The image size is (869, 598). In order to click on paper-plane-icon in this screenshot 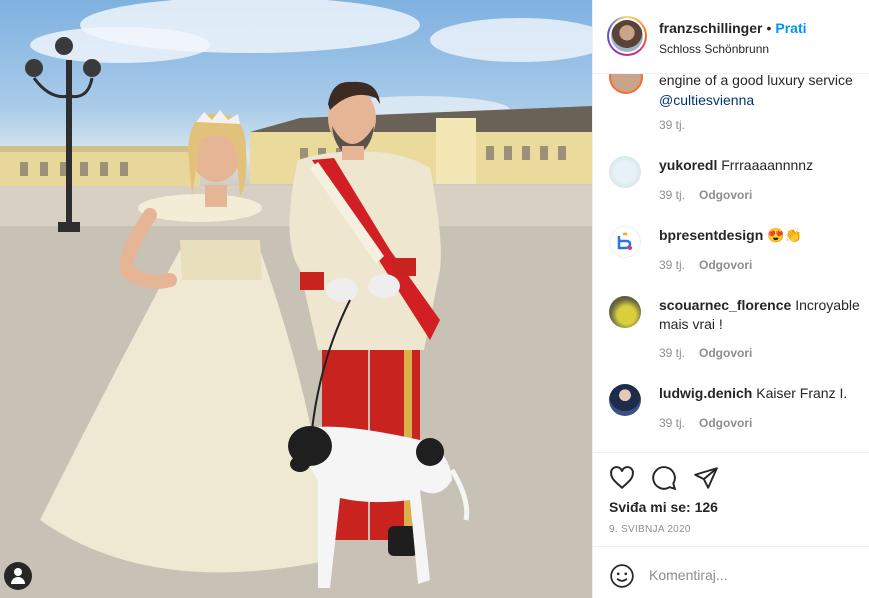, I will do `click(706, 478)`.